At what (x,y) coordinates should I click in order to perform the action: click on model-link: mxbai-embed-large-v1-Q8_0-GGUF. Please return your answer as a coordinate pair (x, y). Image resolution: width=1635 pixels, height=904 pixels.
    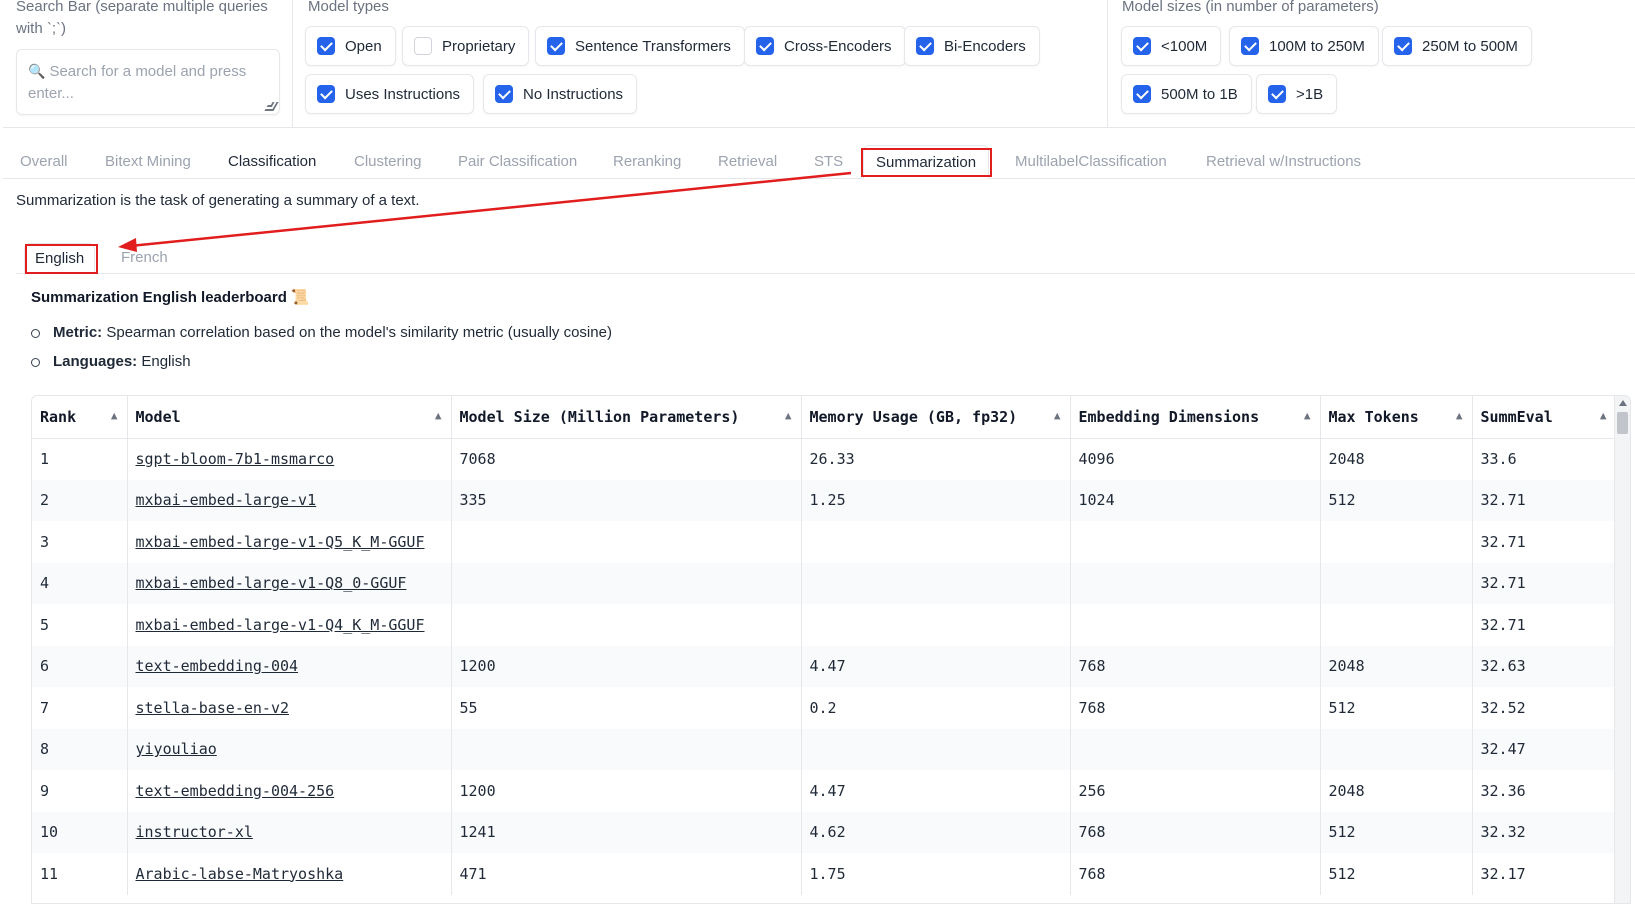
    Looking at the image, I should click on (271, 583).